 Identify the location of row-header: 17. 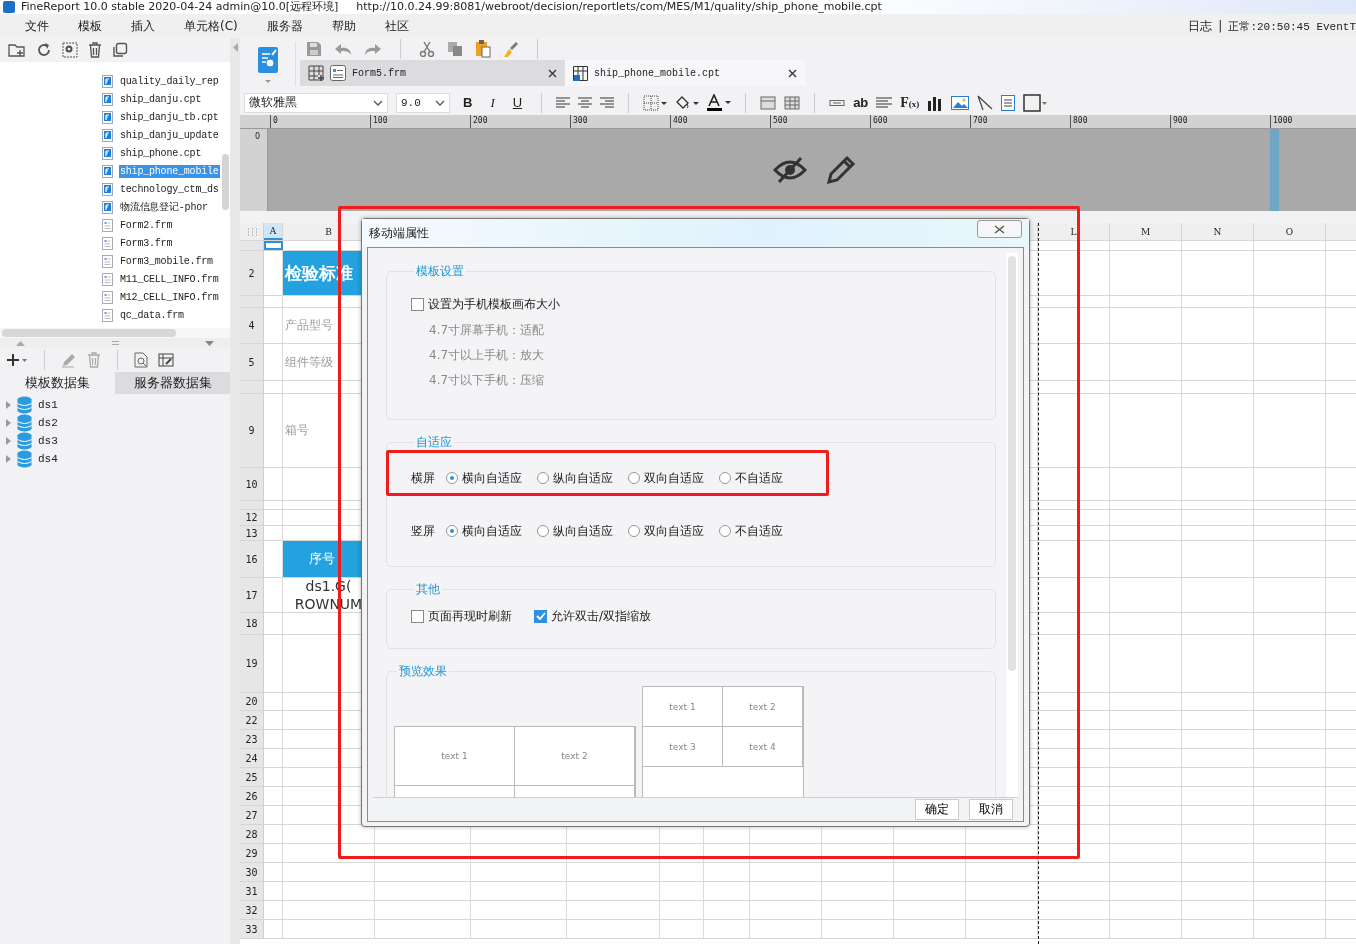
(252, 595).